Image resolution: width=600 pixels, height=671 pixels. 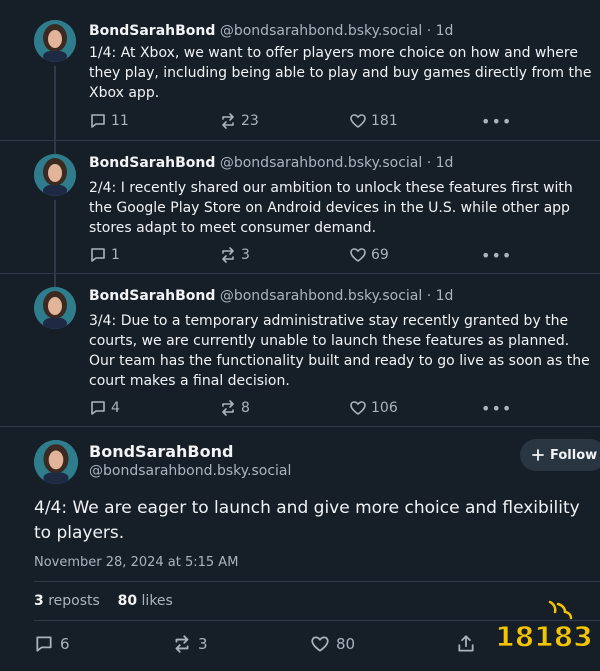 I want to click on reply-button: 6, so click(x=52, y=644).